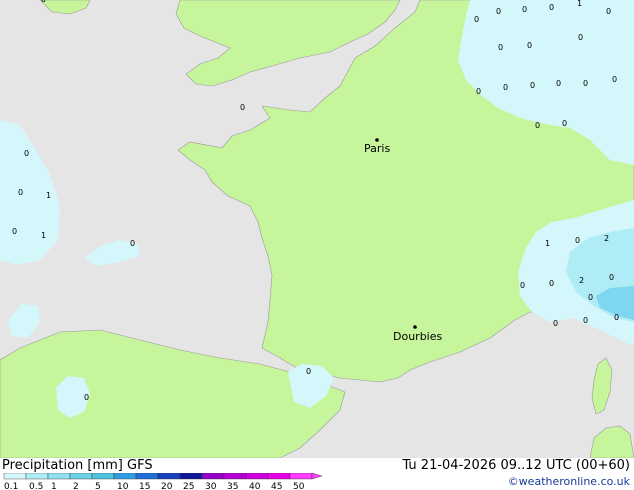 This screenshot has width=634, height=490. Describe the element at coordinates (36, 486) in the screenshot. I see `legend-tick-label: 0.5` at that location.